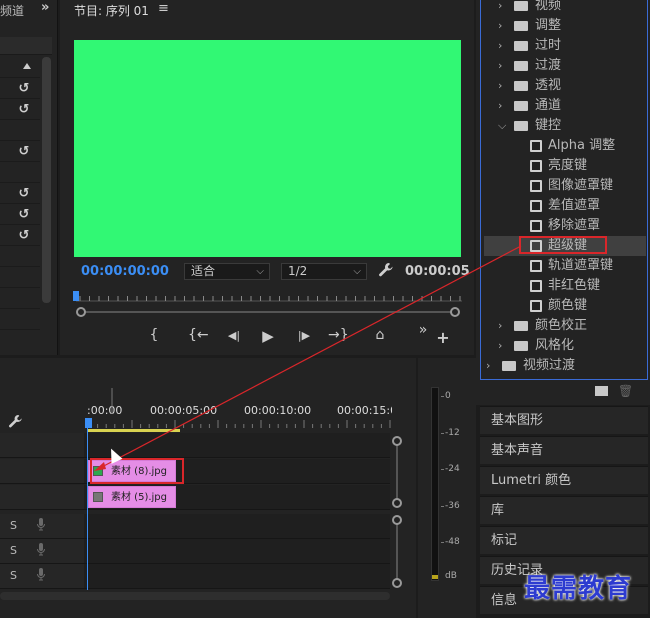 The width and height of the screenshot is (650, 618). Describe the element at coordinates (452, 506) in the screenshot. I see `meter-label: -36` at that location.